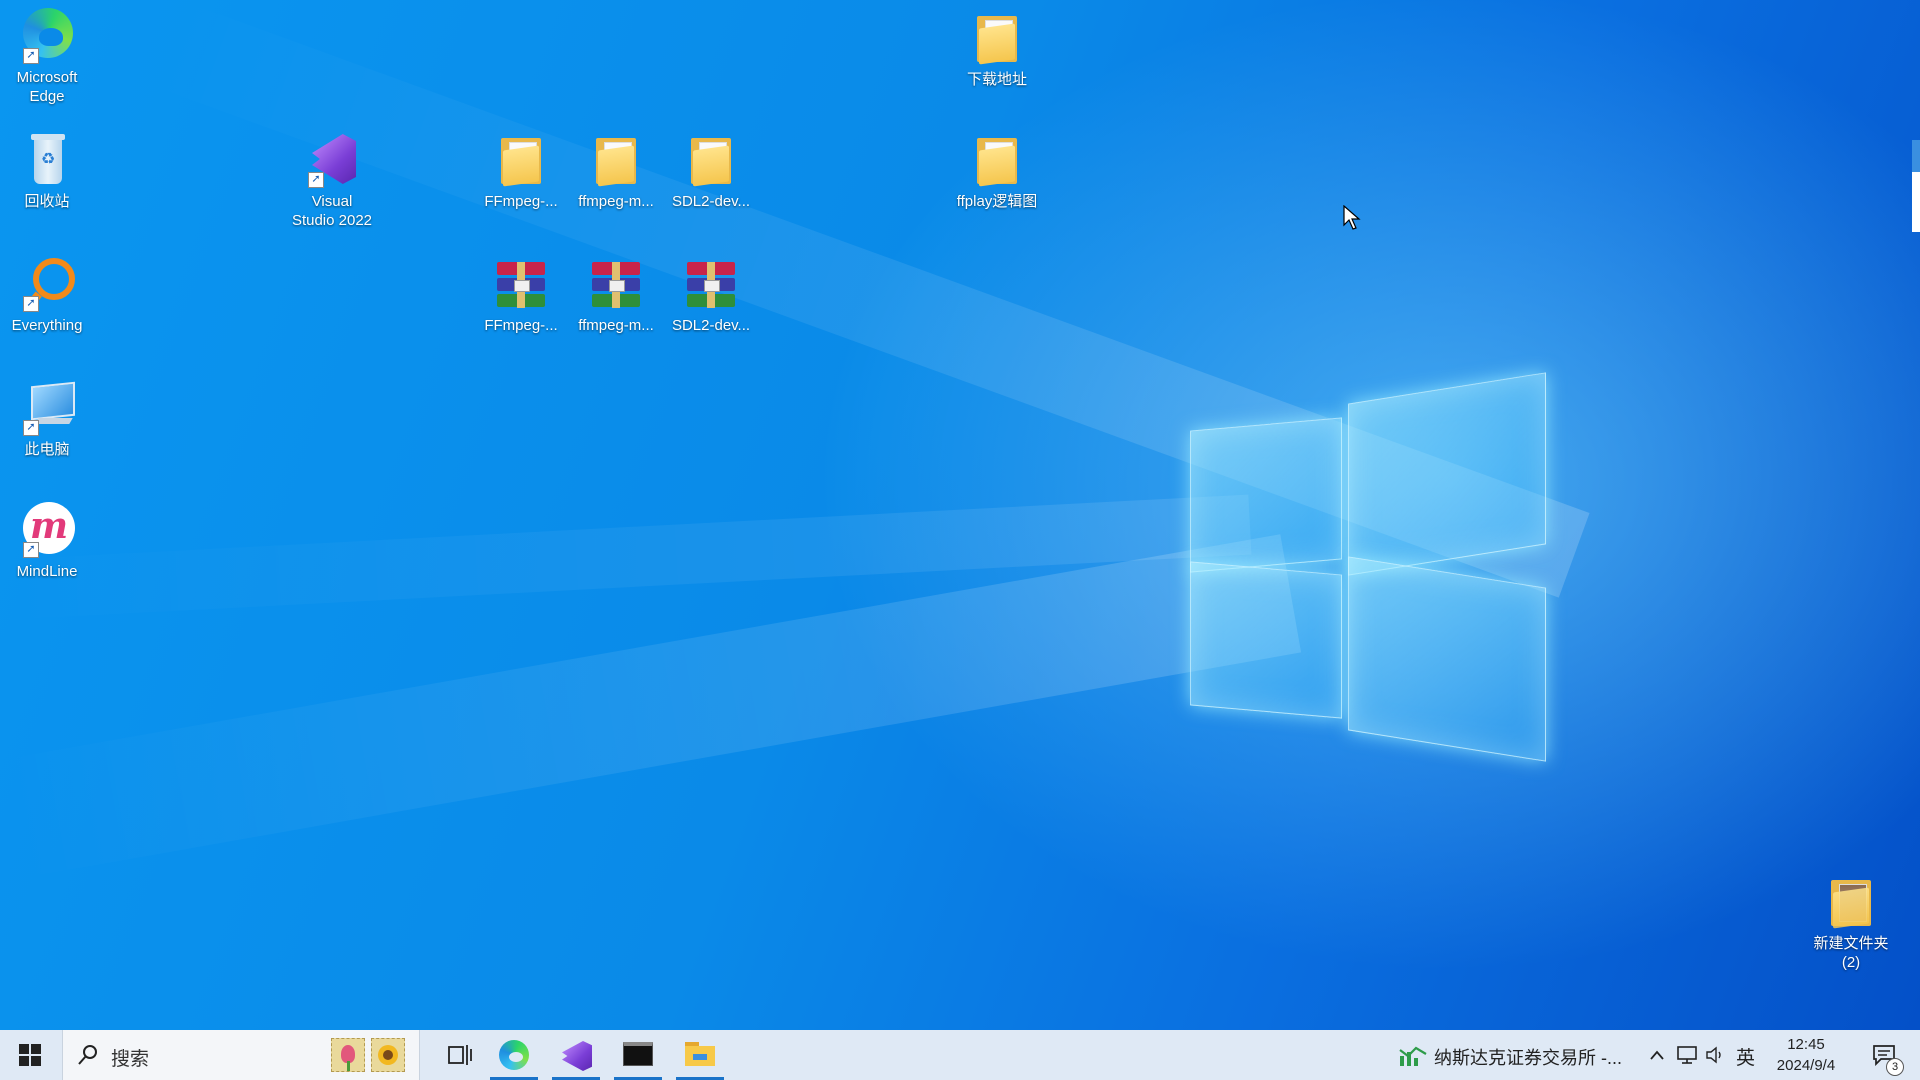 The width and height of the screenshot is (1920, 1080). What do you see at coordinates (1895, 1067) in the screenshot?
I see `notification-count-badge: 3` at bounding box center [1895, 1067].